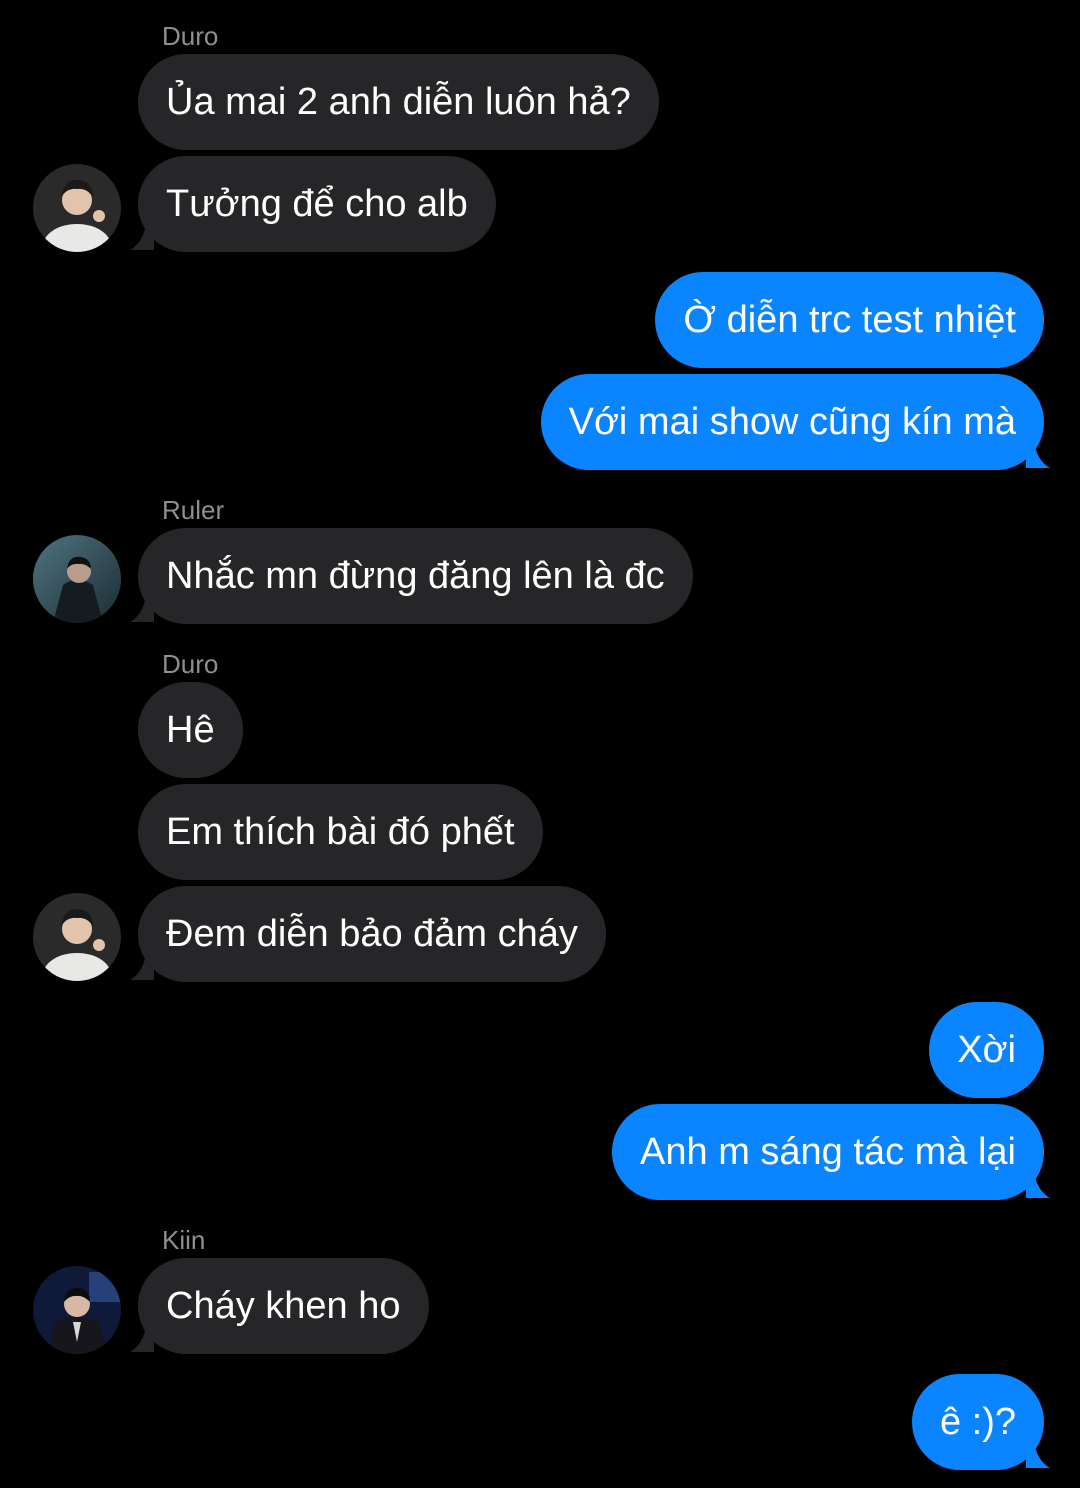 This screenshot has width=1080, height=1488. I want to click on incoming-message-bubble: Tưởng để cho alb, so click(317, 204).